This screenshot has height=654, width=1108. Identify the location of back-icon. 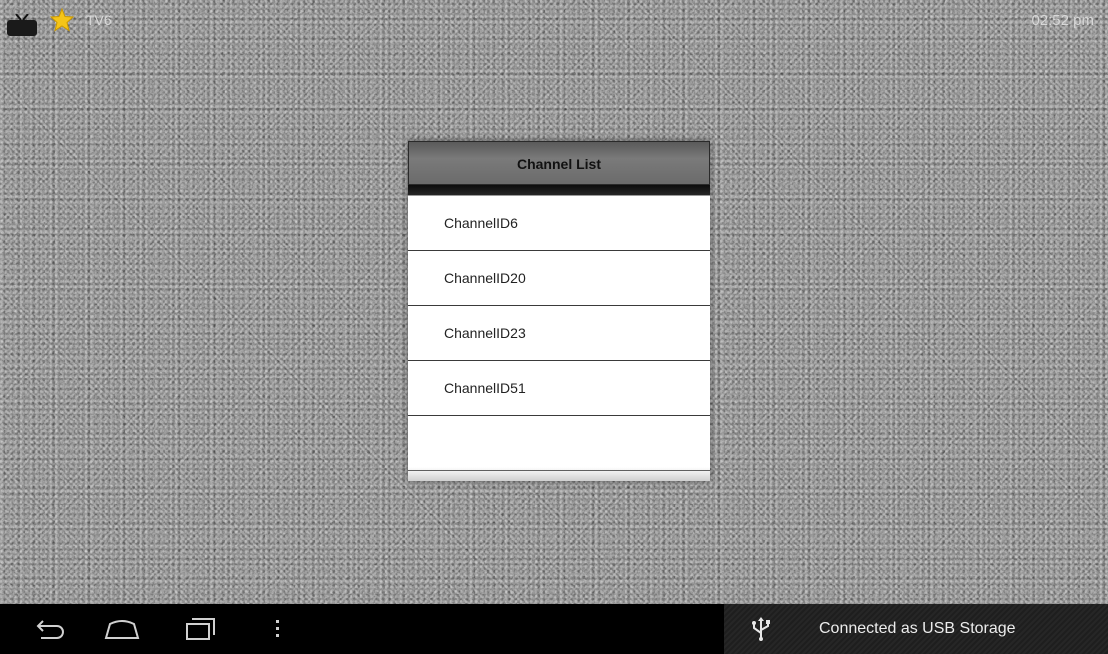
(50, 629).